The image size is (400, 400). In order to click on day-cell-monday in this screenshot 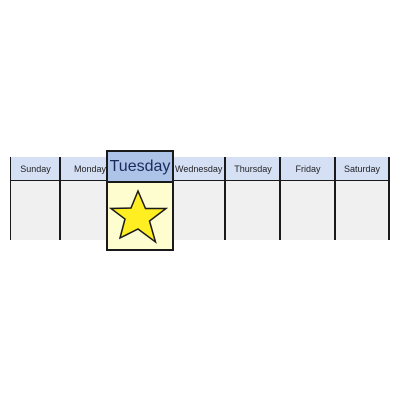, I will do `click(84, 210)`.